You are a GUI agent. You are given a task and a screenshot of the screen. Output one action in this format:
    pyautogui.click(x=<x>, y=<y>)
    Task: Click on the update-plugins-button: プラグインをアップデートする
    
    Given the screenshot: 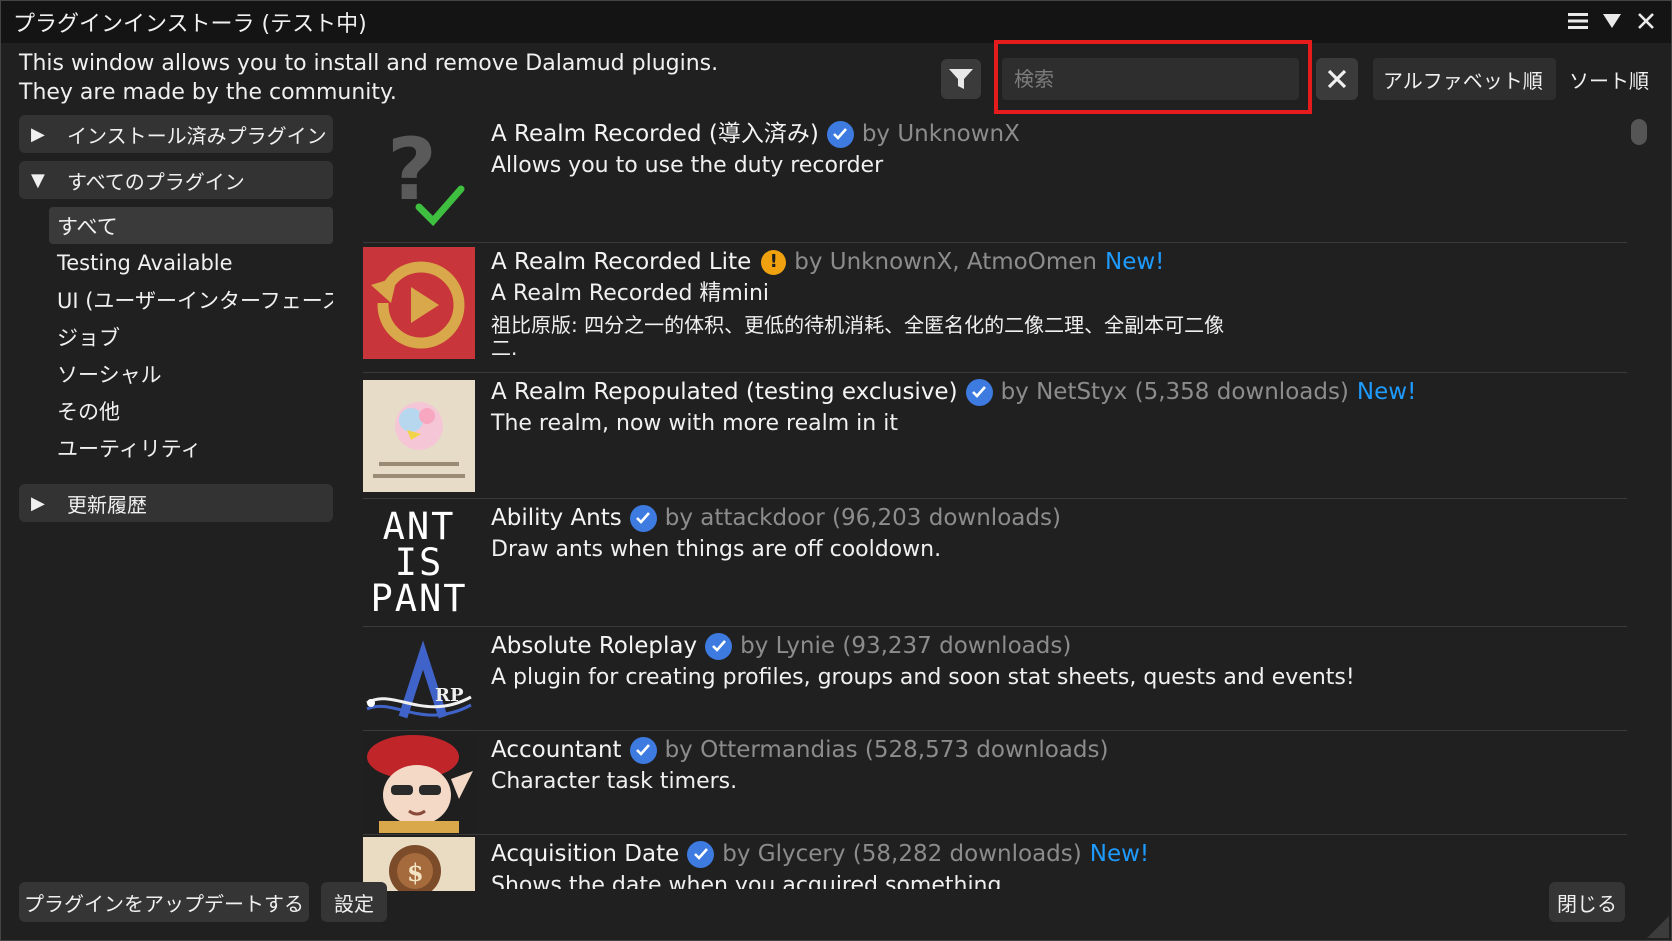 What is the action you would take?
    pyautogui.click(x=164, y=902)
    